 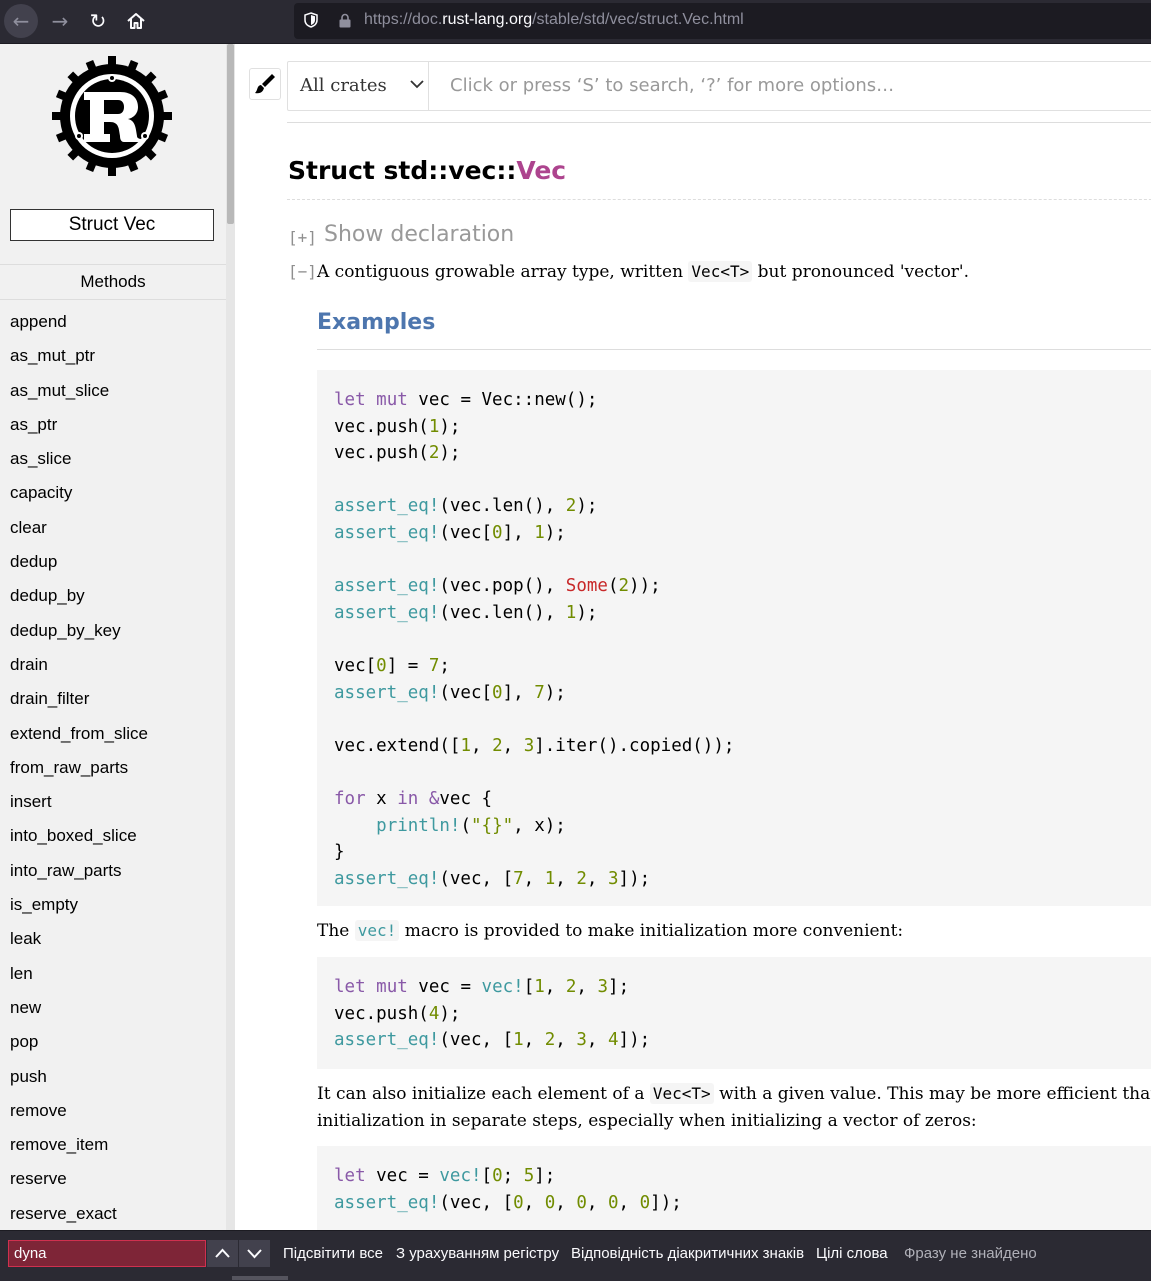 What do you see at coordinates (79, 329) in the screenshot?
I see `sidebar-method-append: append` at bounding box center [79, 329].